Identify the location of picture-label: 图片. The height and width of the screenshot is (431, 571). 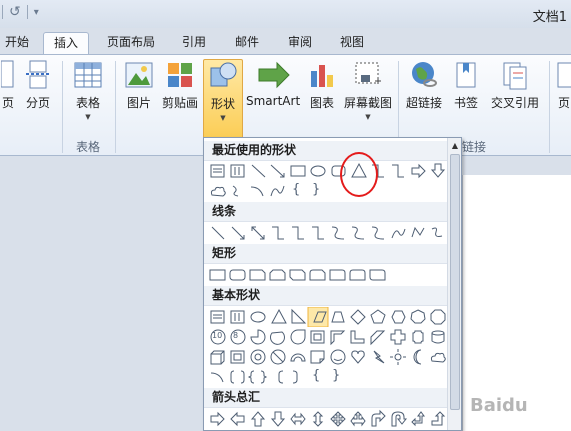
(138, 103).